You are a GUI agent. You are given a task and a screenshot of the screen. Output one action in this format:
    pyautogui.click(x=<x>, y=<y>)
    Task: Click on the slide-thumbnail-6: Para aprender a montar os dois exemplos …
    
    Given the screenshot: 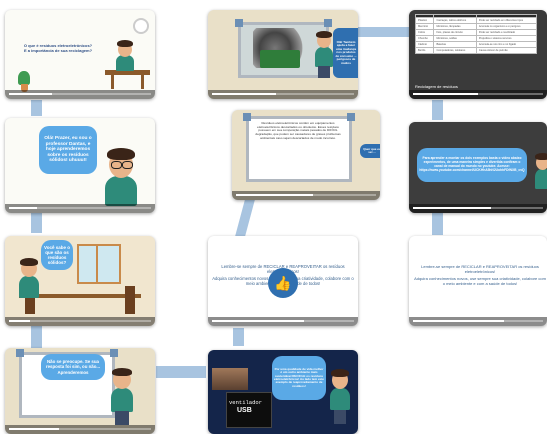 What is the action you would take?
    pyautogui.click(x=478, y=167)
    